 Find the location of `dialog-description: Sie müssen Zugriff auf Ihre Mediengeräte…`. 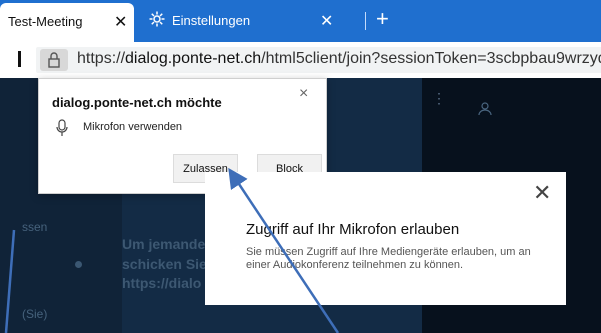

dialog-description: Sie müssen Zugriff auf Ihre Mediengeräte… is located at coordinates (388, 258).